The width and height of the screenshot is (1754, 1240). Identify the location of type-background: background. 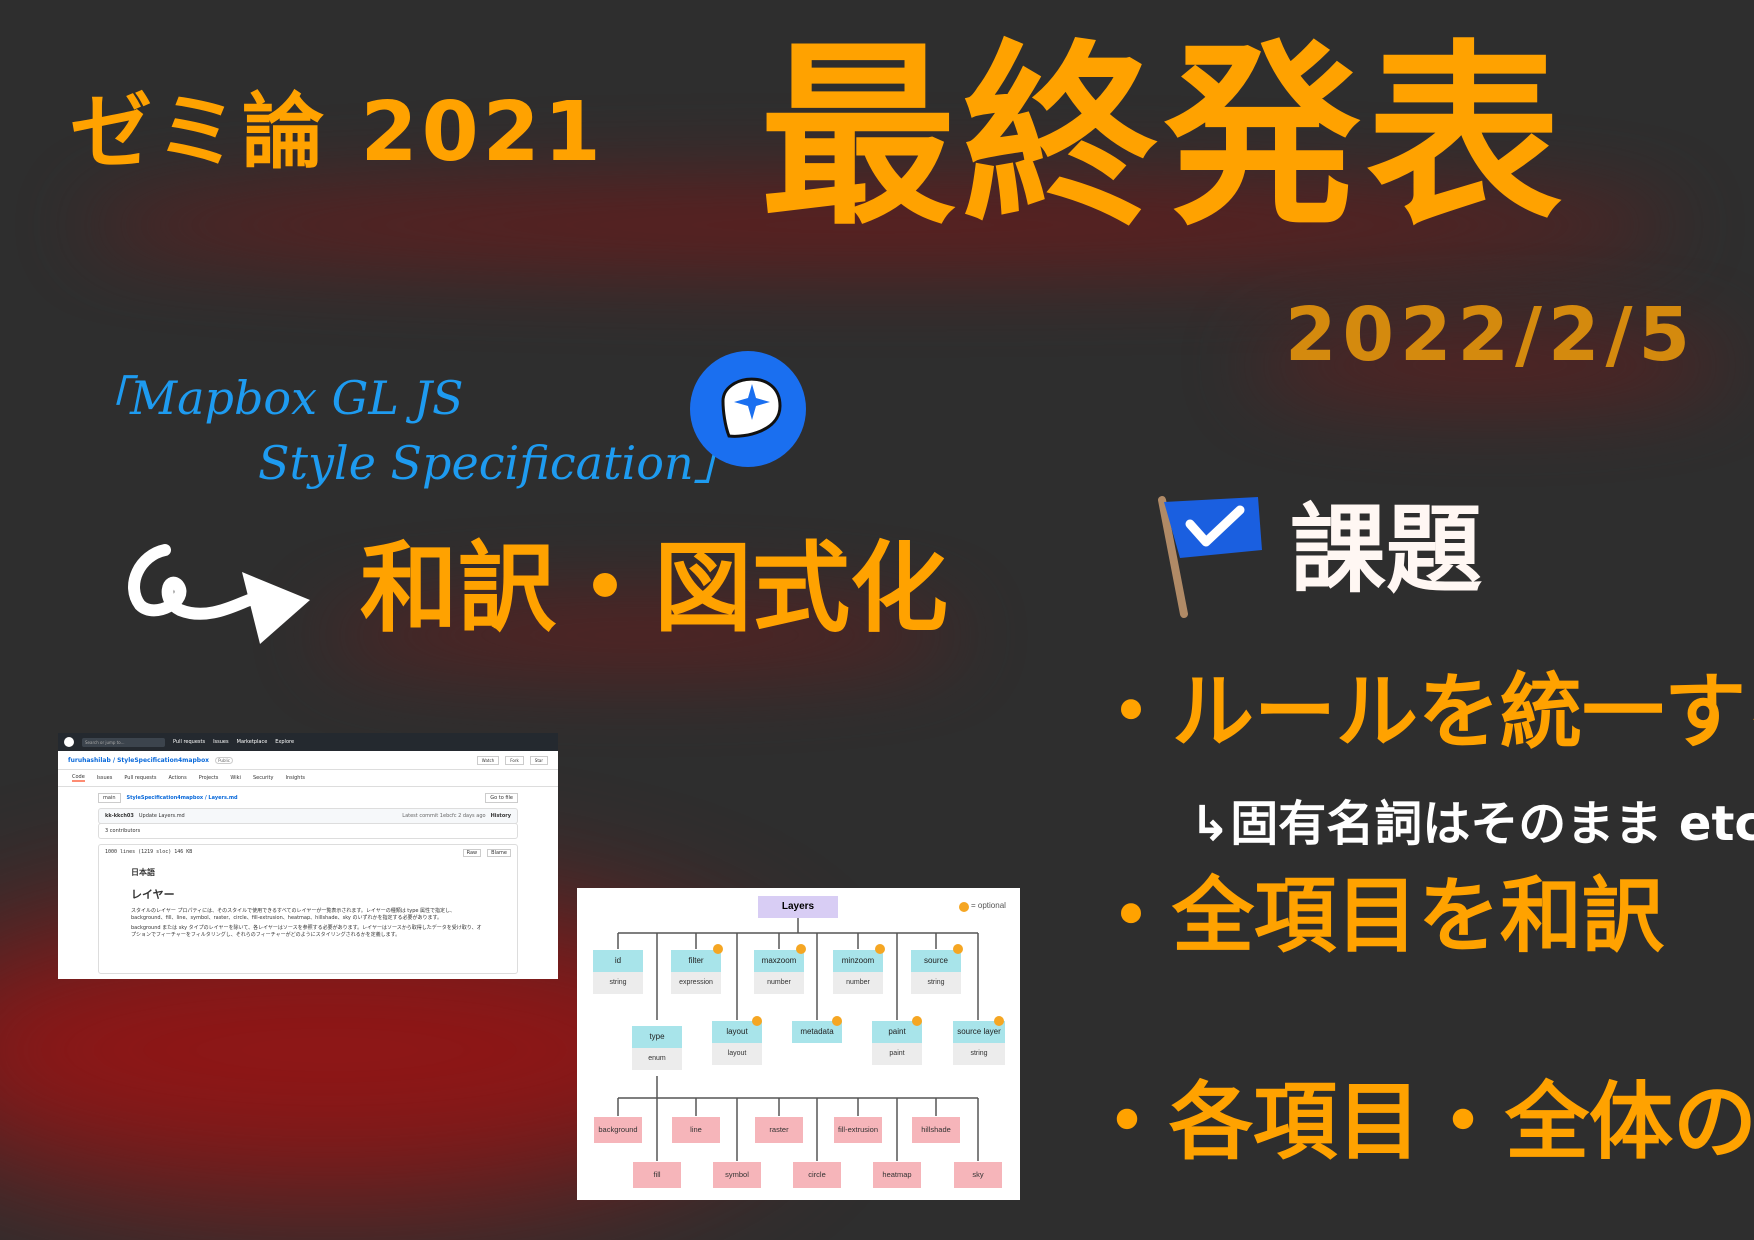
(618, 1130).